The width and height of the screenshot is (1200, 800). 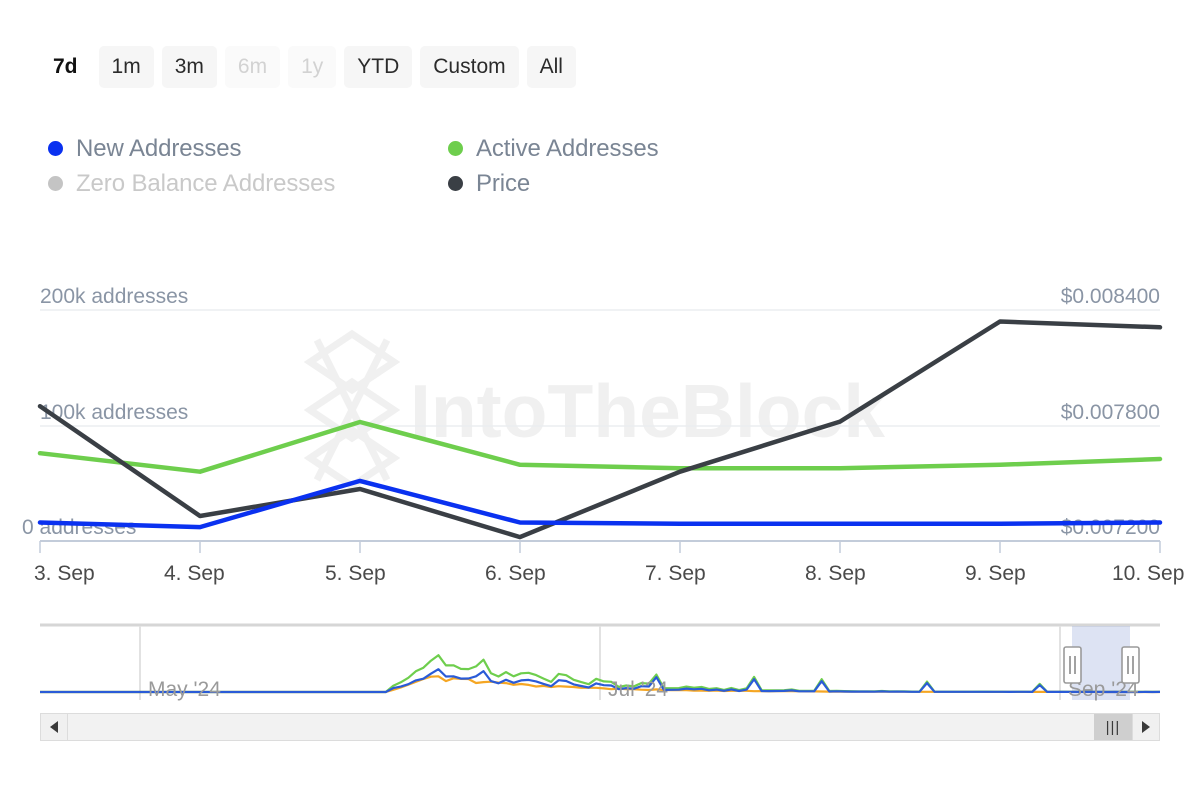 What do you see at coordinates (65, 67) in the screenshot?
I see `range-button-7d: 7d` at bounding box center [65, 67].